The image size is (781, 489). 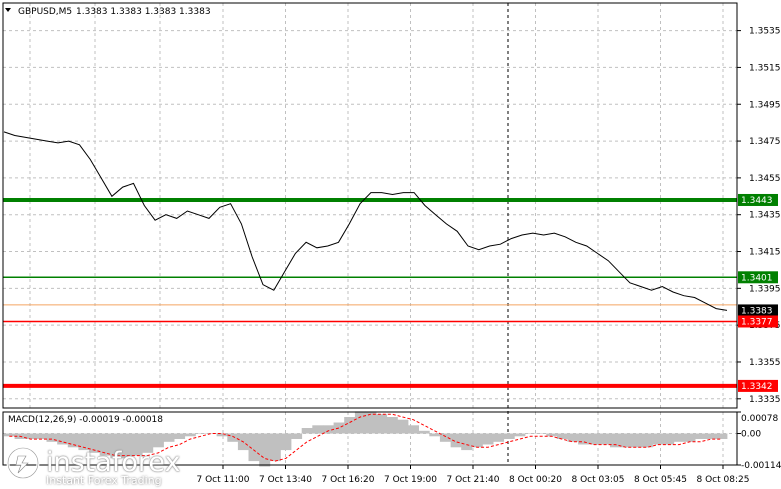 I want to click on macd-y-tick-label: -0.00114, so click(x=761, y=466).